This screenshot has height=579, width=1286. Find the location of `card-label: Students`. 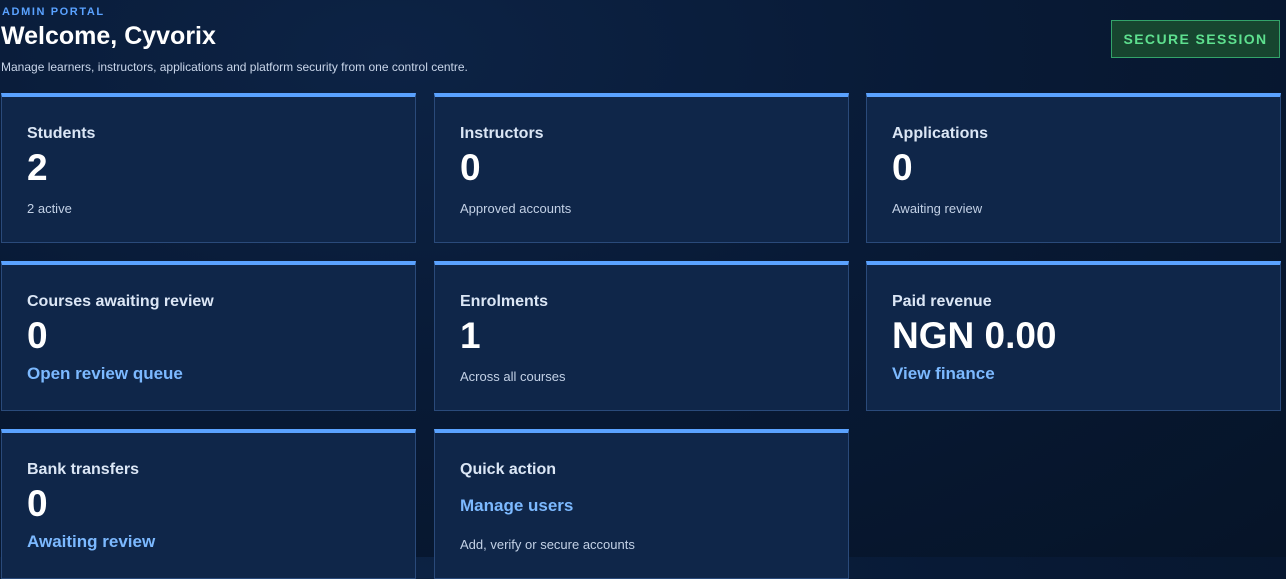

card-label: Students is located at coordinates (61, 133).